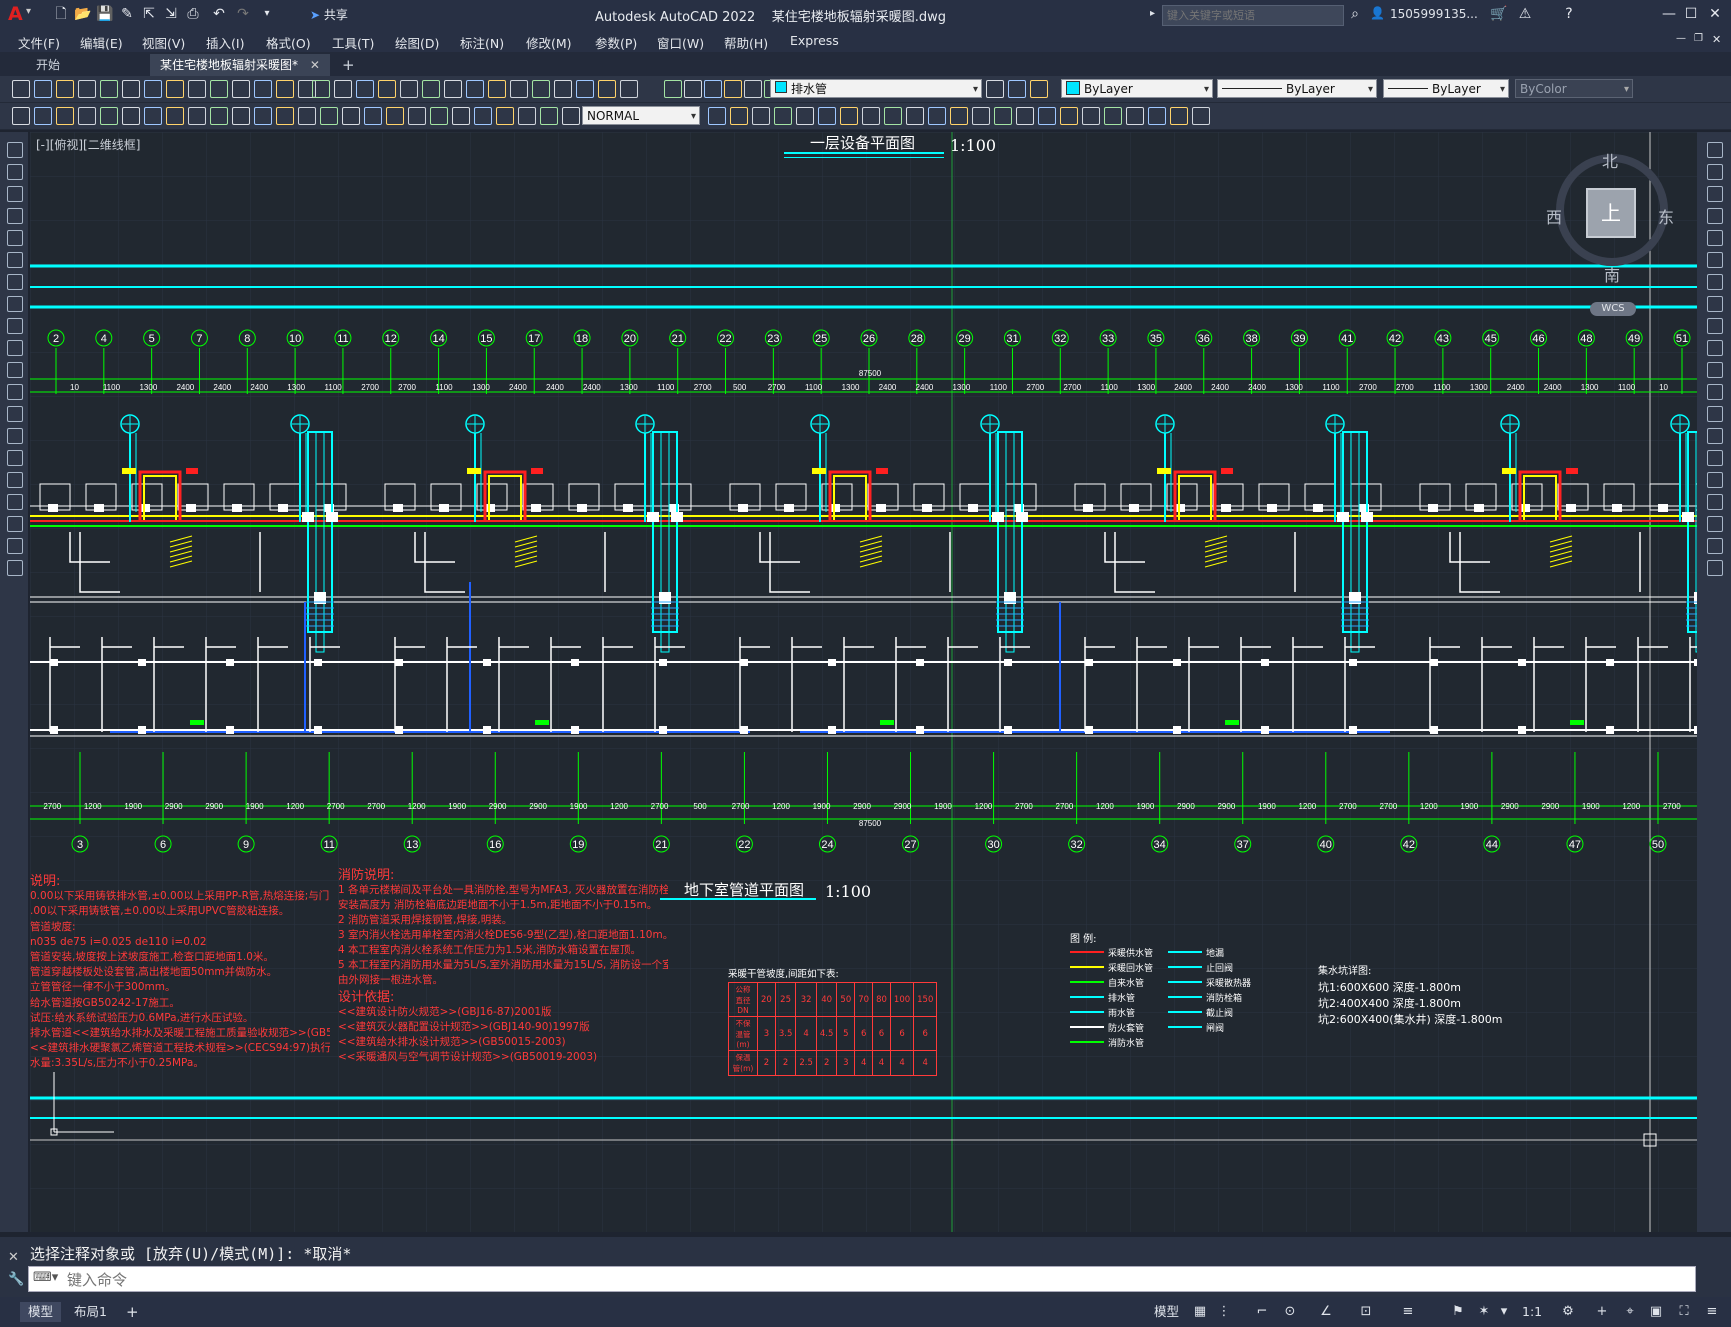 The width and height of the screenshot is (1731, 1327). Describe the element at coordinates (1610, 160) in the screenshot. I see `viewcube-north: 北` at that location.